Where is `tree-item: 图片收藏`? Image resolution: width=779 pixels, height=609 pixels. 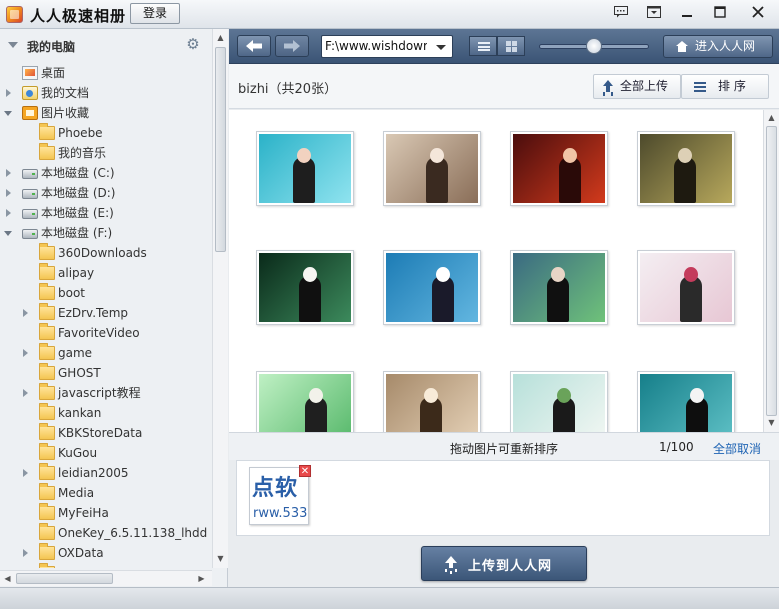
tree-item: 图片收藏 is located at coordinates (108, 113).